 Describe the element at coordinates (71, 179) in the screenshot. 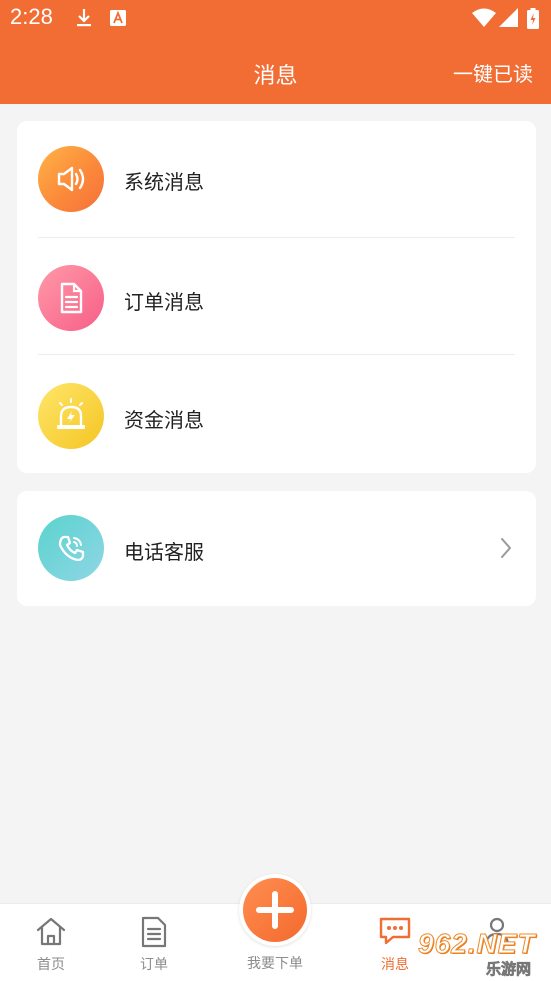

I see `speaker-icon` at that location.